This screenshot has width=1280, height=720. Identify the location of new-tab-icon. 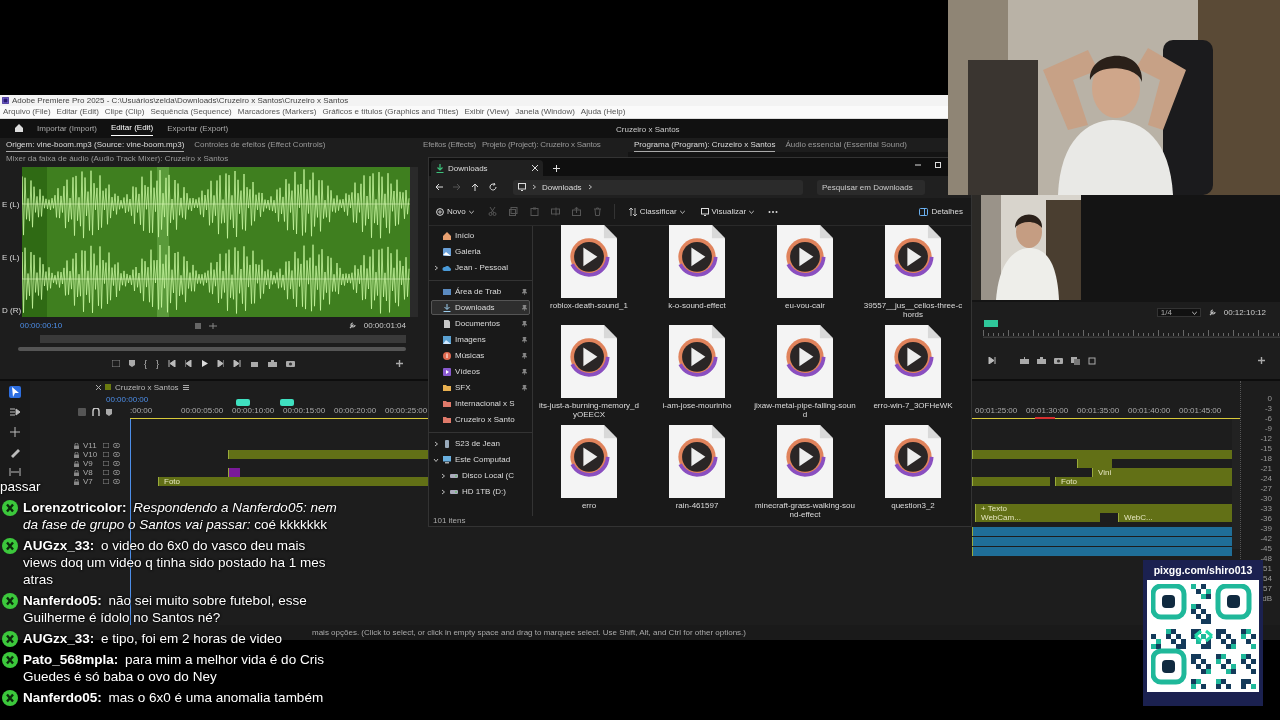
(556, 168).